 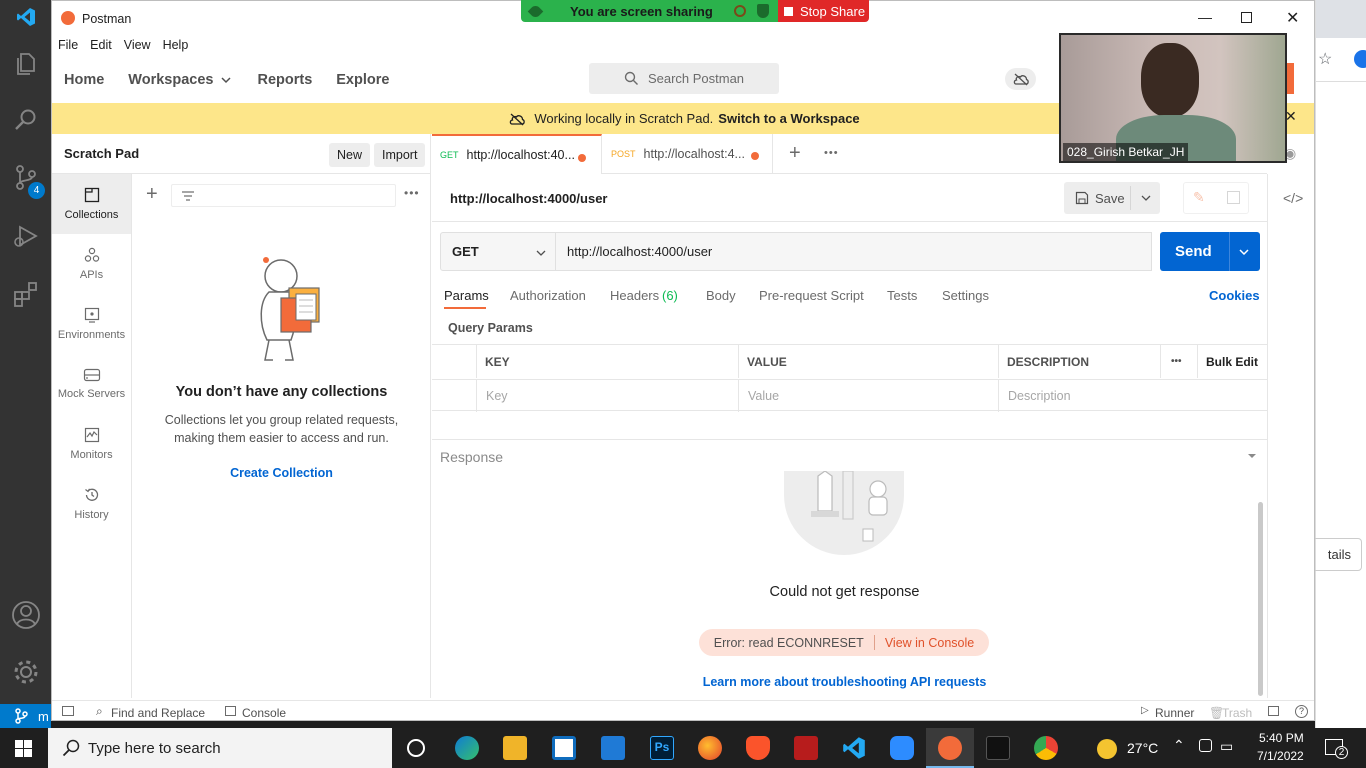 What do you see at coordinates (176, 45) in the screenshot?
I see `menu-help: Help` at bounding box center [176, 45].